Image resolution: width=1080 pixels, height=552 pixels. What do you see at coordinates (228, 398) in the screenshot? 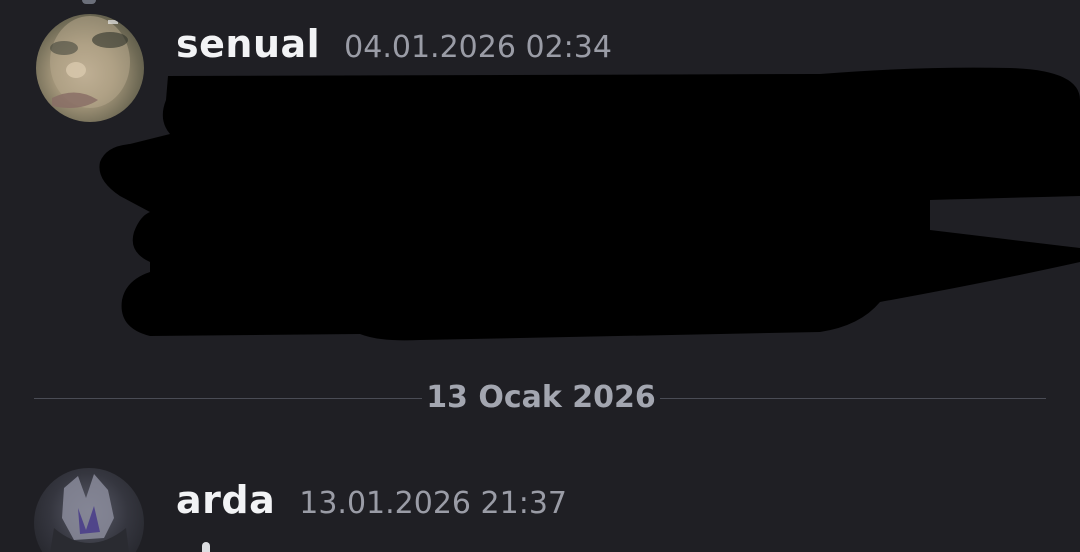
I see `divider-line-left` at bounding box center [228, 398].